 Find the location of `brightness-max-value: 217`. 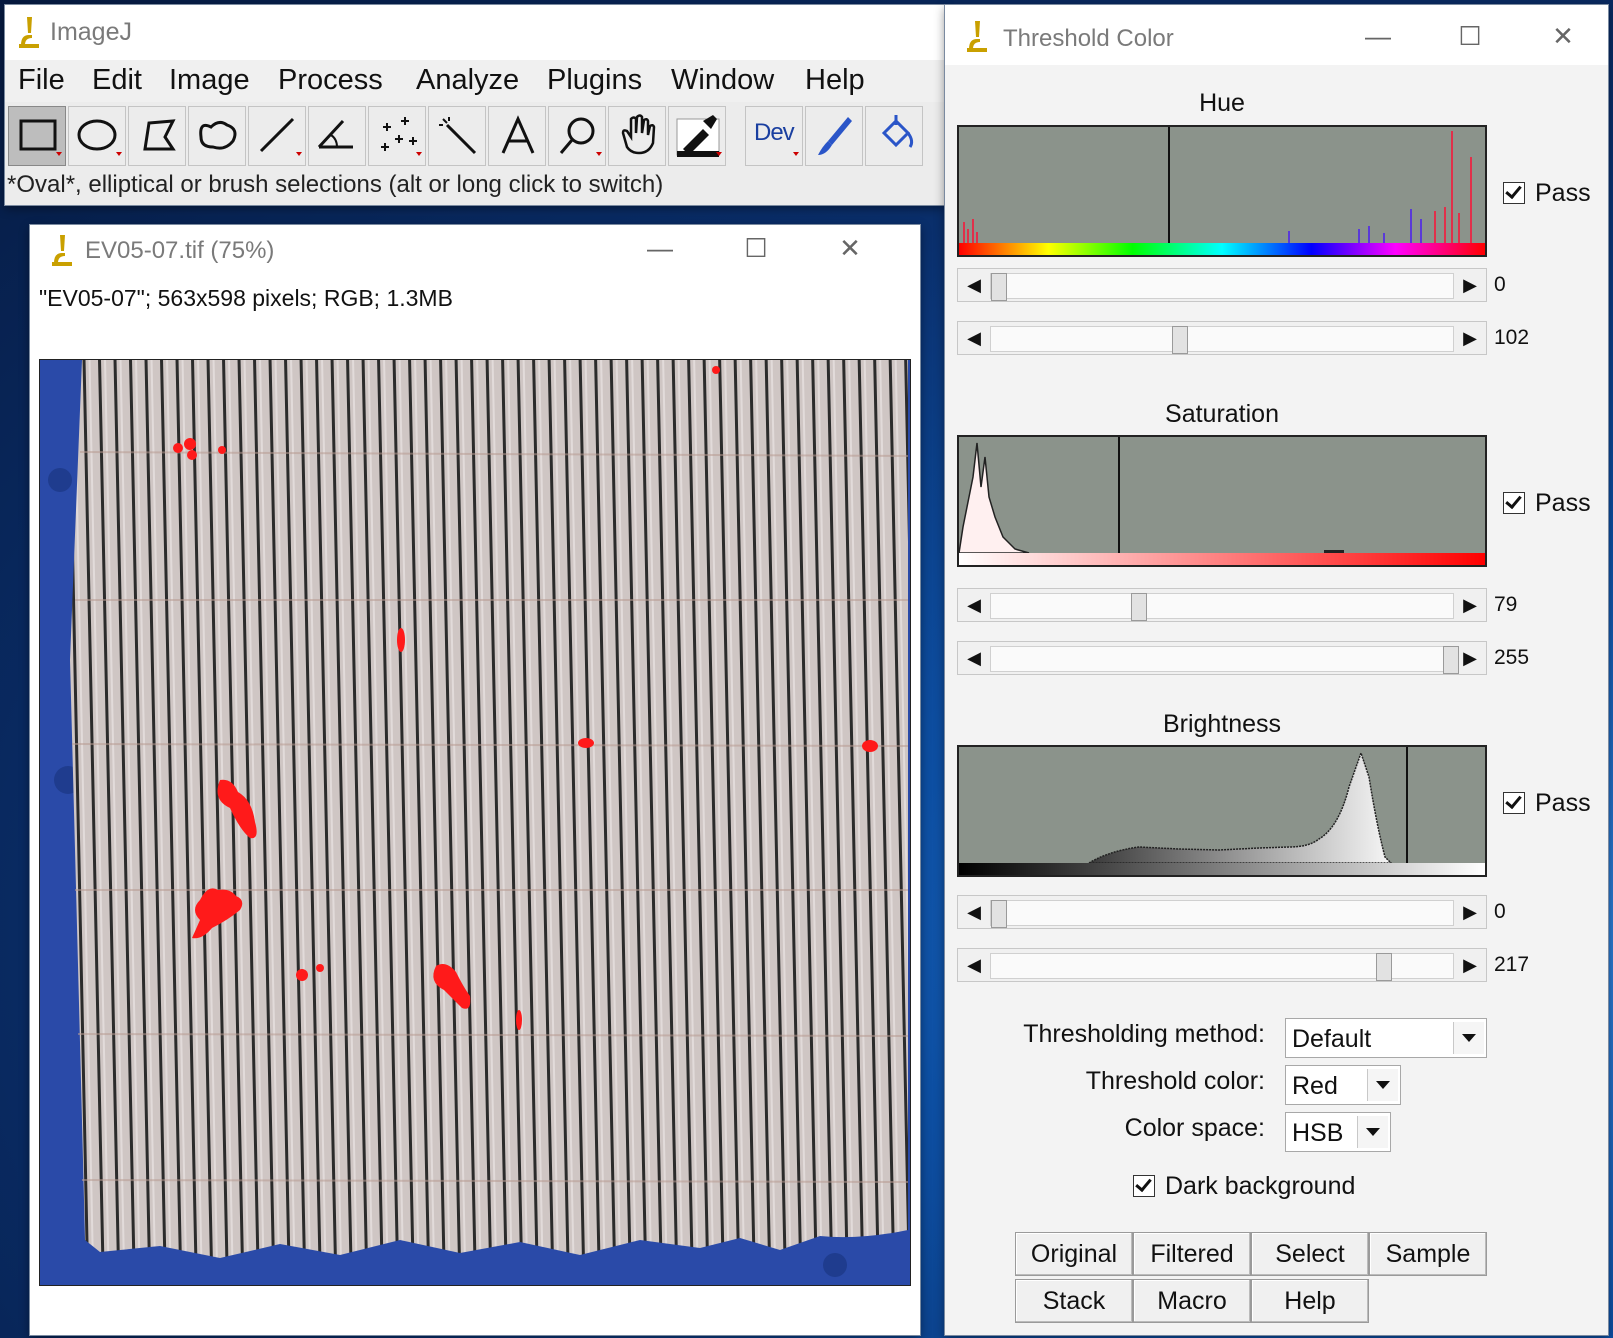

brightness-max-value: 217 is located at coordinates (1512, 964).